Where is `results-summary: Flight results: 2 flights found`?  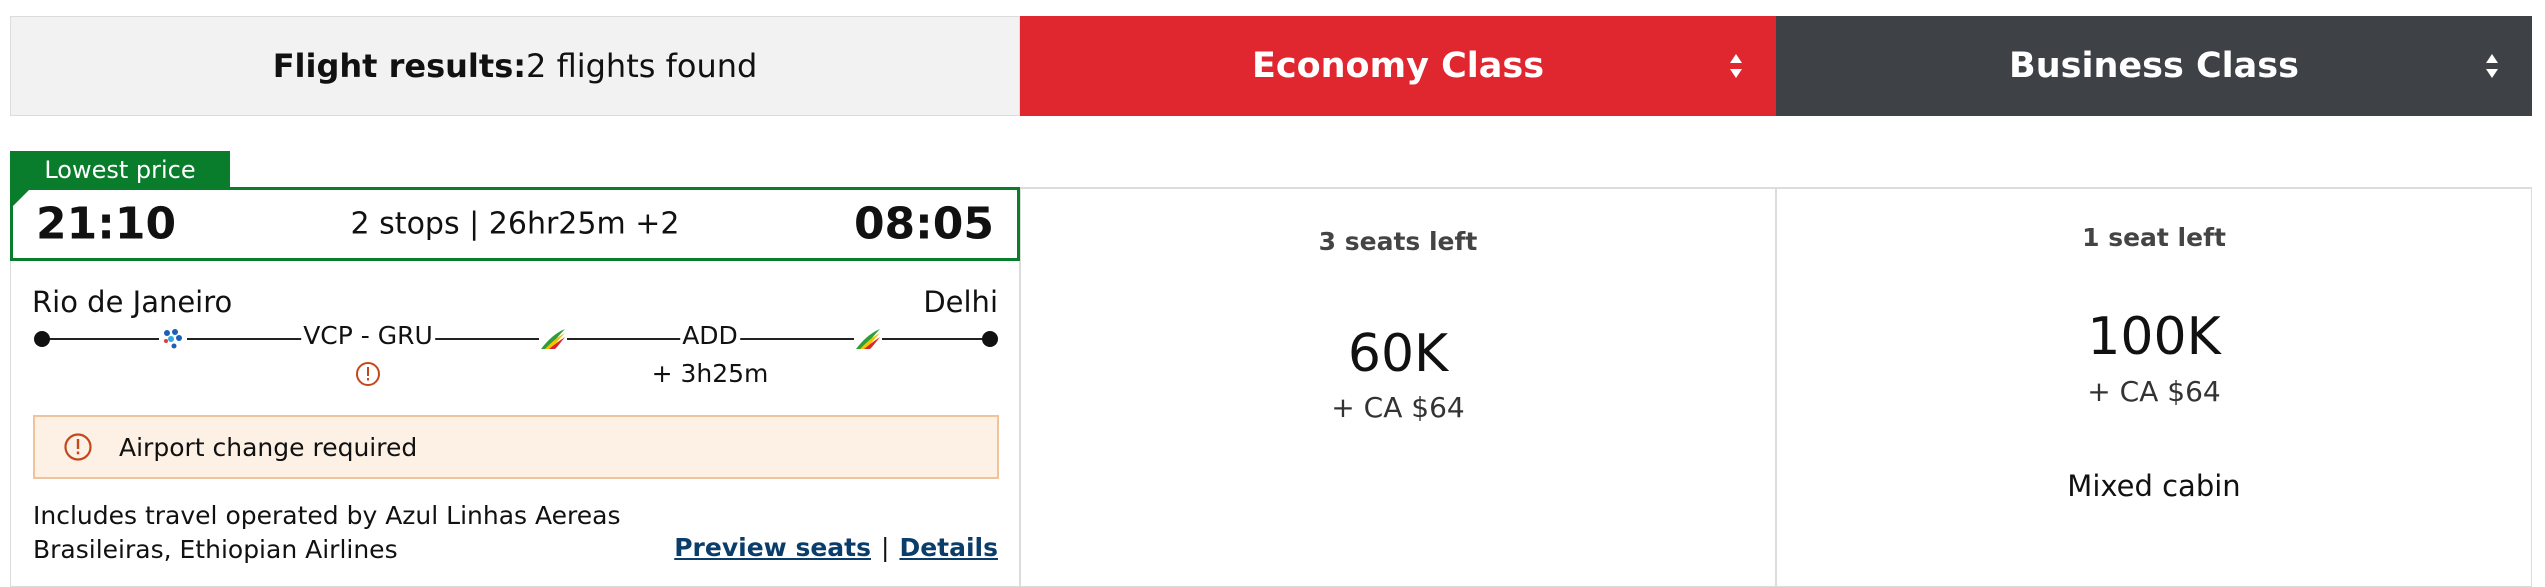
results-summary: Flight results: 2 flights found is located at coordinates (515, 66).